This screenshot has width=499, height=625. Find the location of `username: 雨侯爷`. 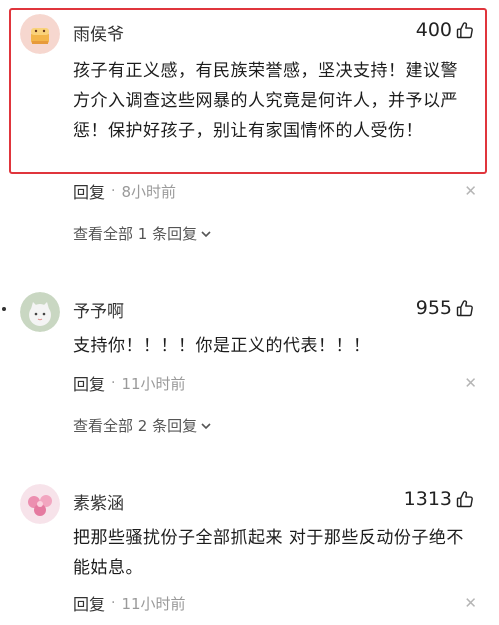

username: 雨侯爷 is located at coordinates (98, 32).